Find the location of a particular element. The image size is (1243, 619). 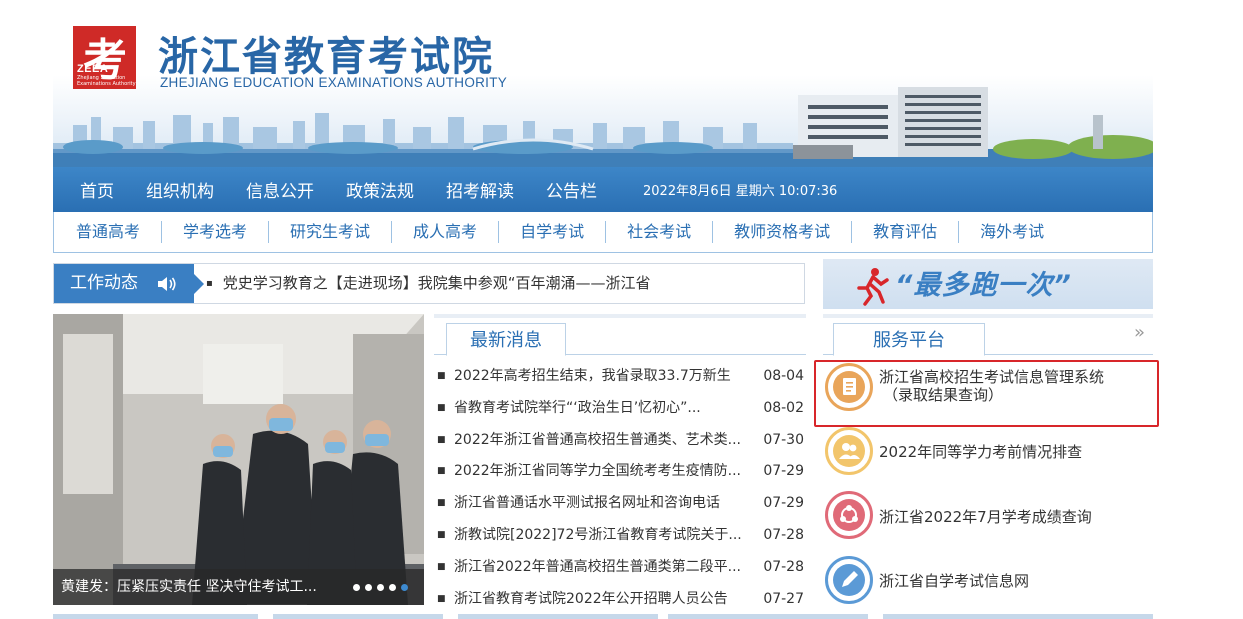

news-title: 2022年高考招生结束，我省录取33.7万新生 is located at coordinates (605, 376).